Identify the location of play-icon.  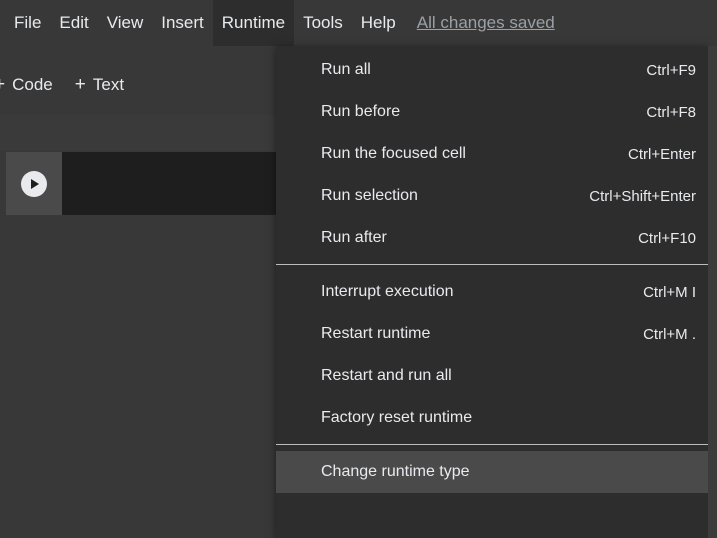
(35, 183).